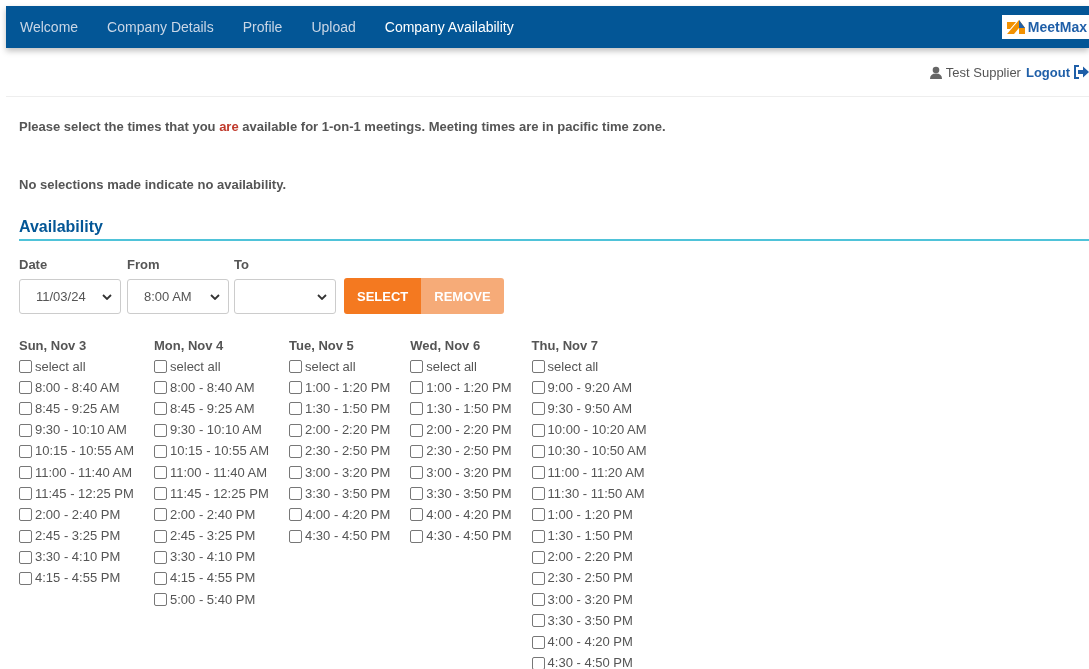 Image resolution: width=1089 pixels, height=669 pixels. I want to click on time-slot-label: 8:45 - 9:25 AM, so click(77, 408).